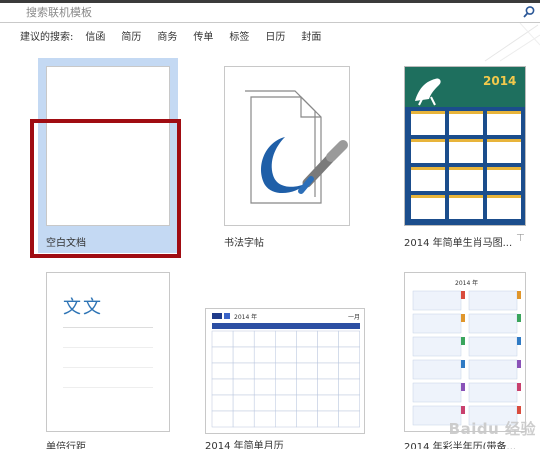  I want to click on halfyear-calendar-thumbnail: 2014 年, so click(465, 352).